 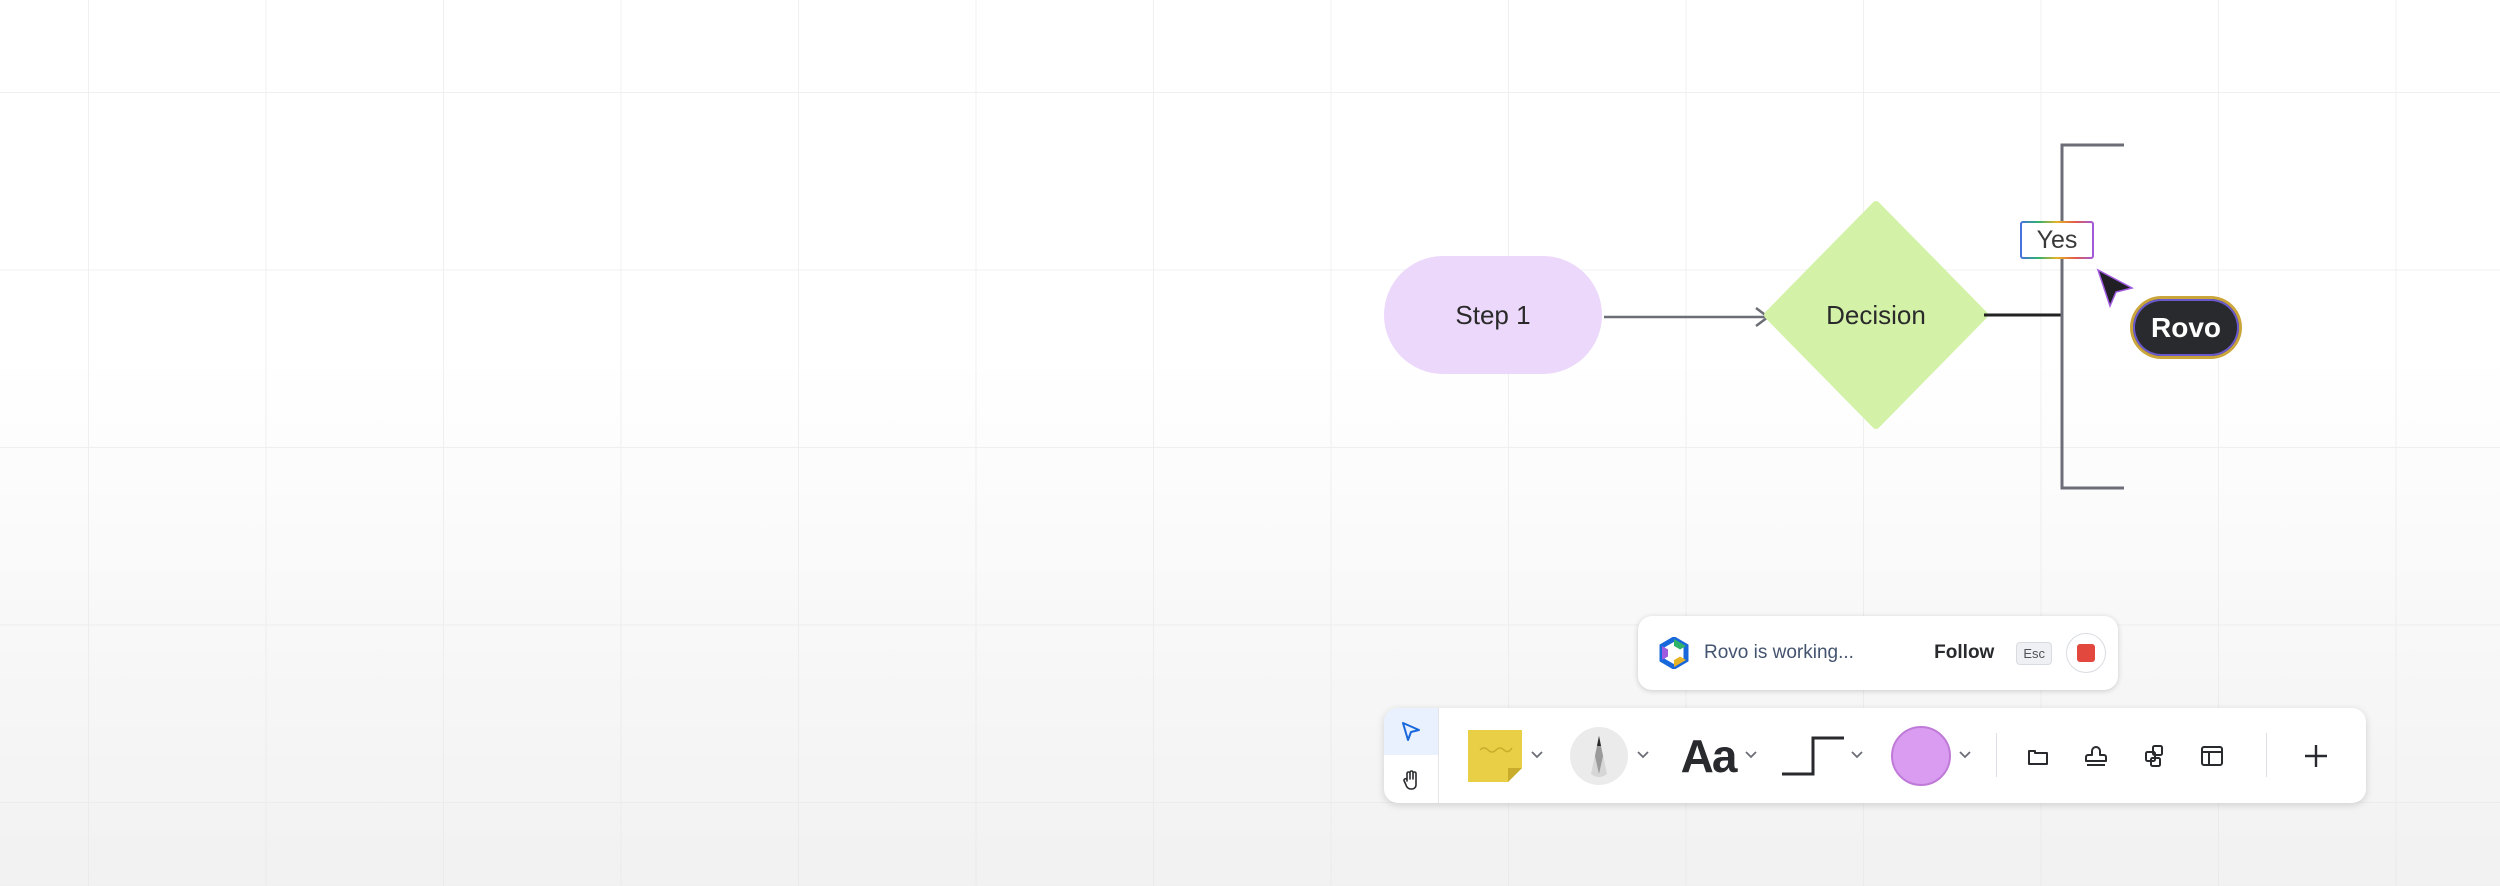 I want to click on esc-shortcut-badge: Esc, so click(x=2034, y=653).